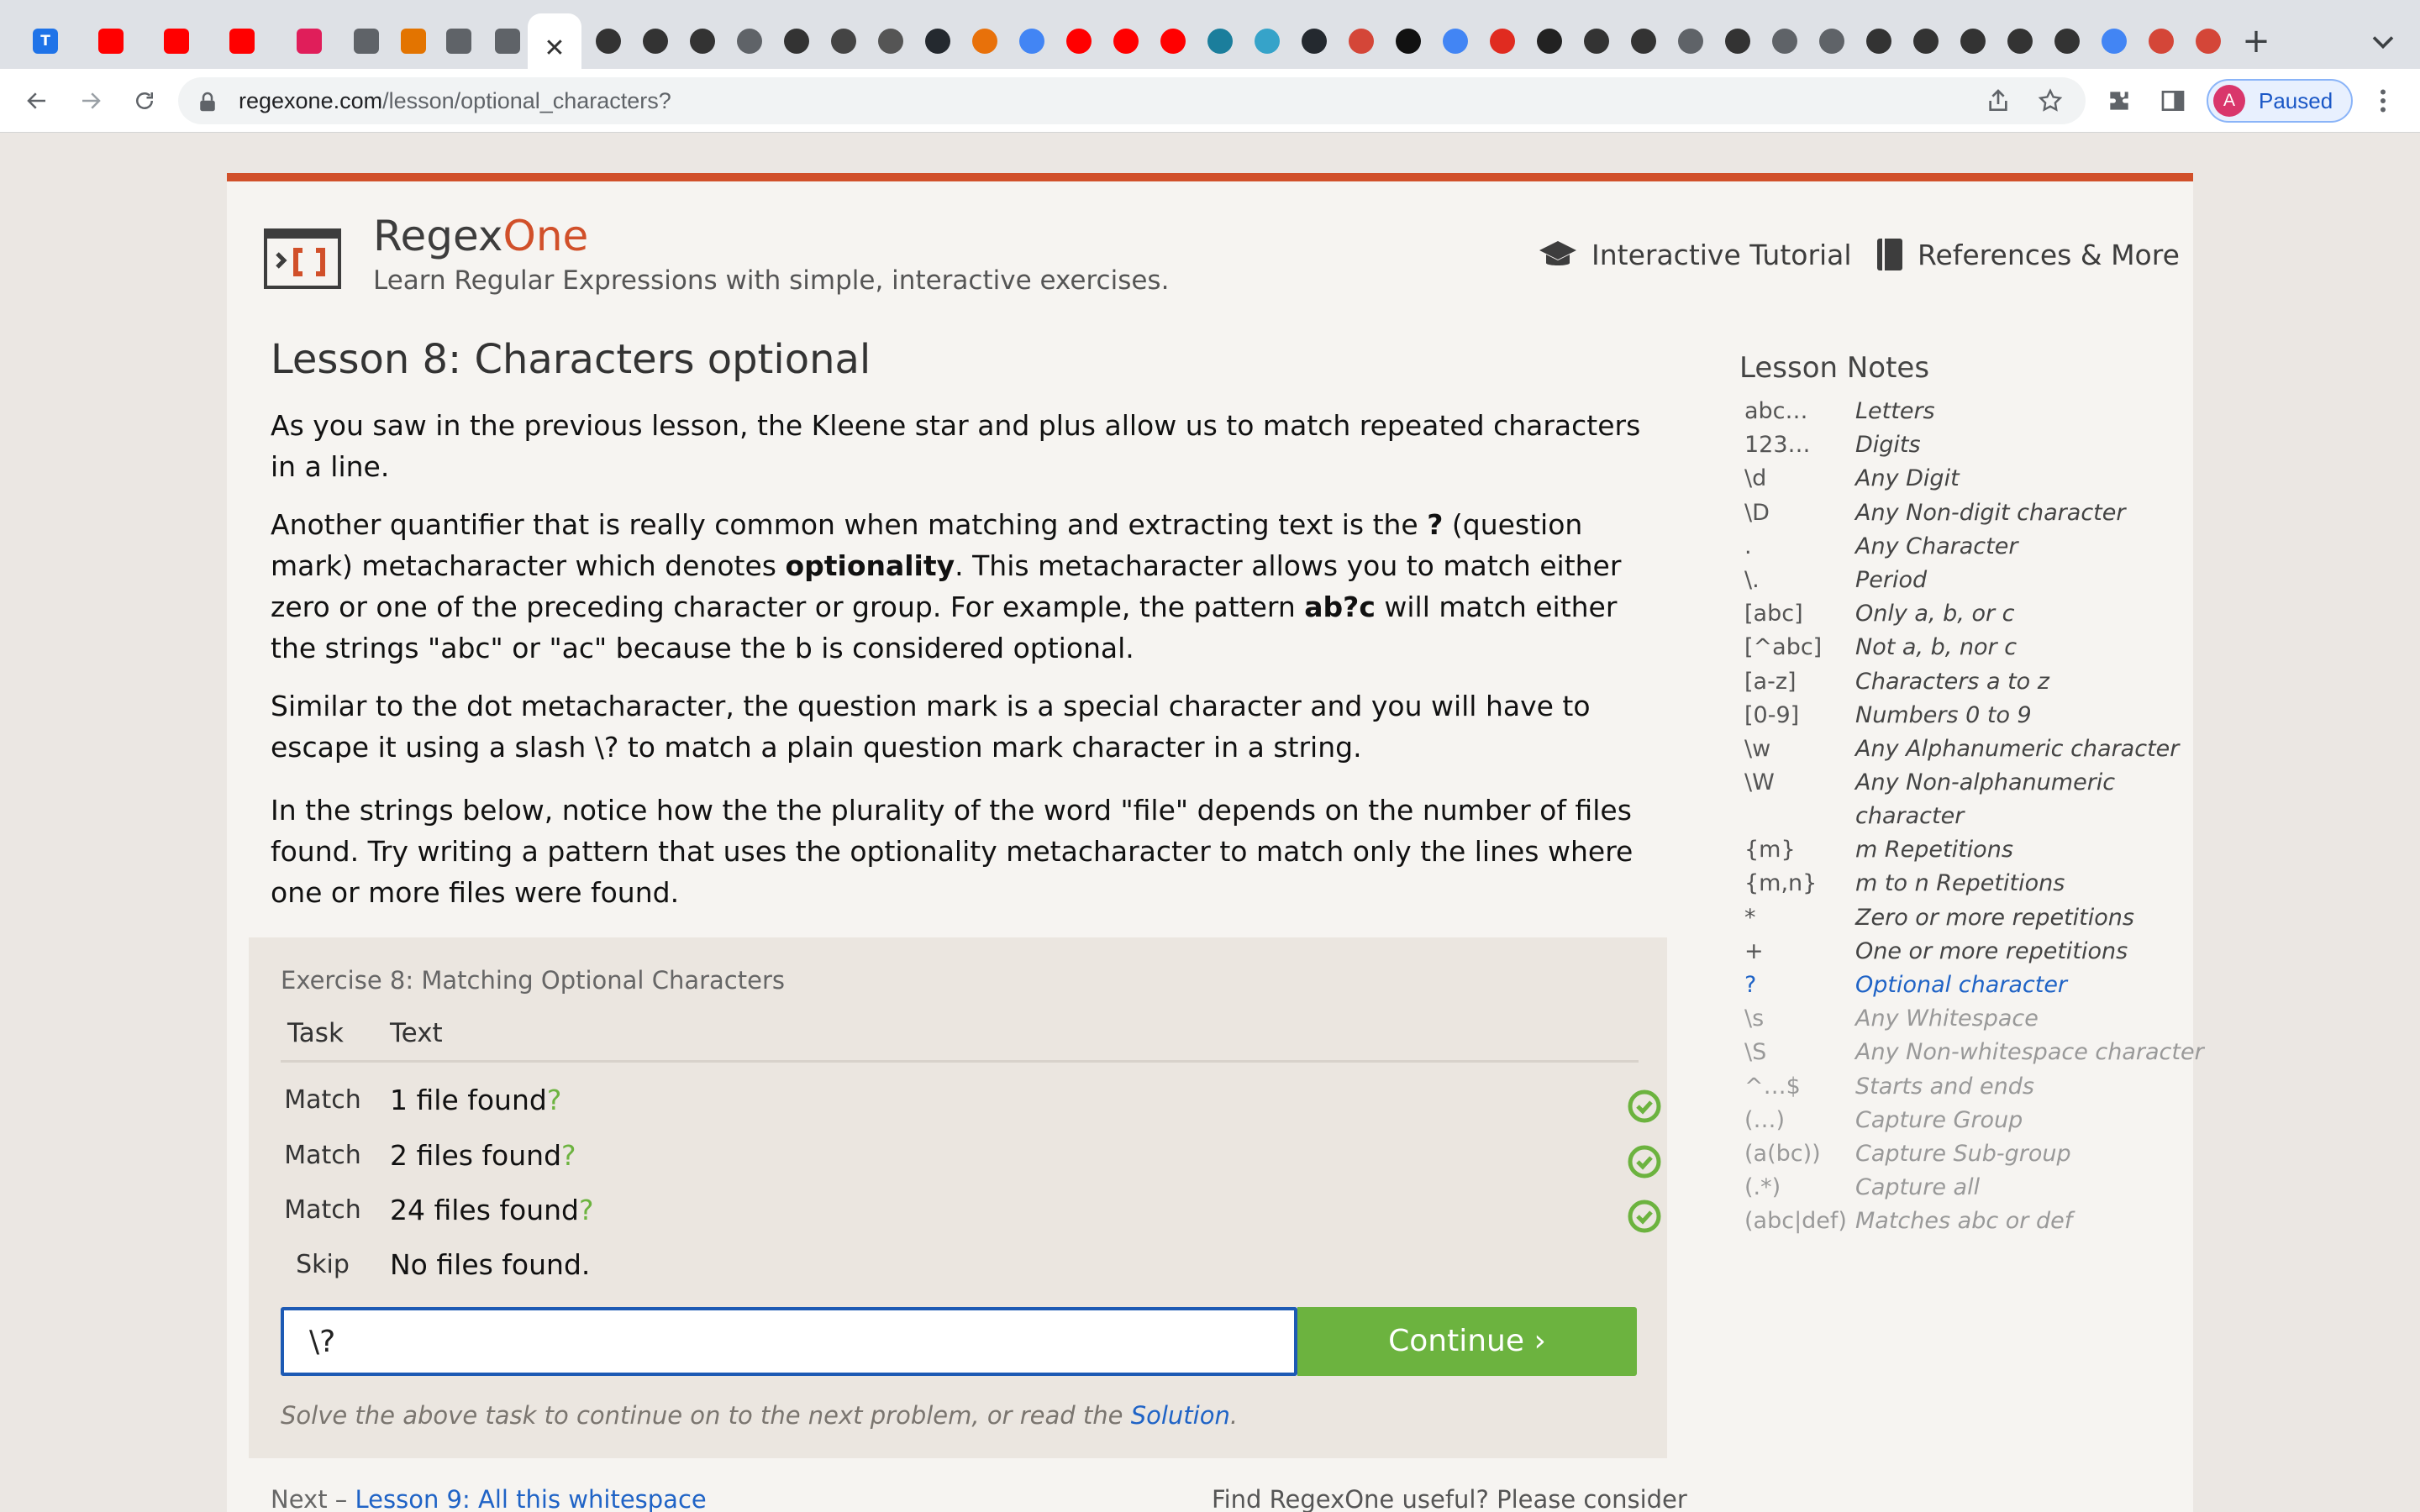  What do you see at coordinates (2383, 101) in the screenshot?
I see `browser-menu-icon` at bounding box center [2383, 101].